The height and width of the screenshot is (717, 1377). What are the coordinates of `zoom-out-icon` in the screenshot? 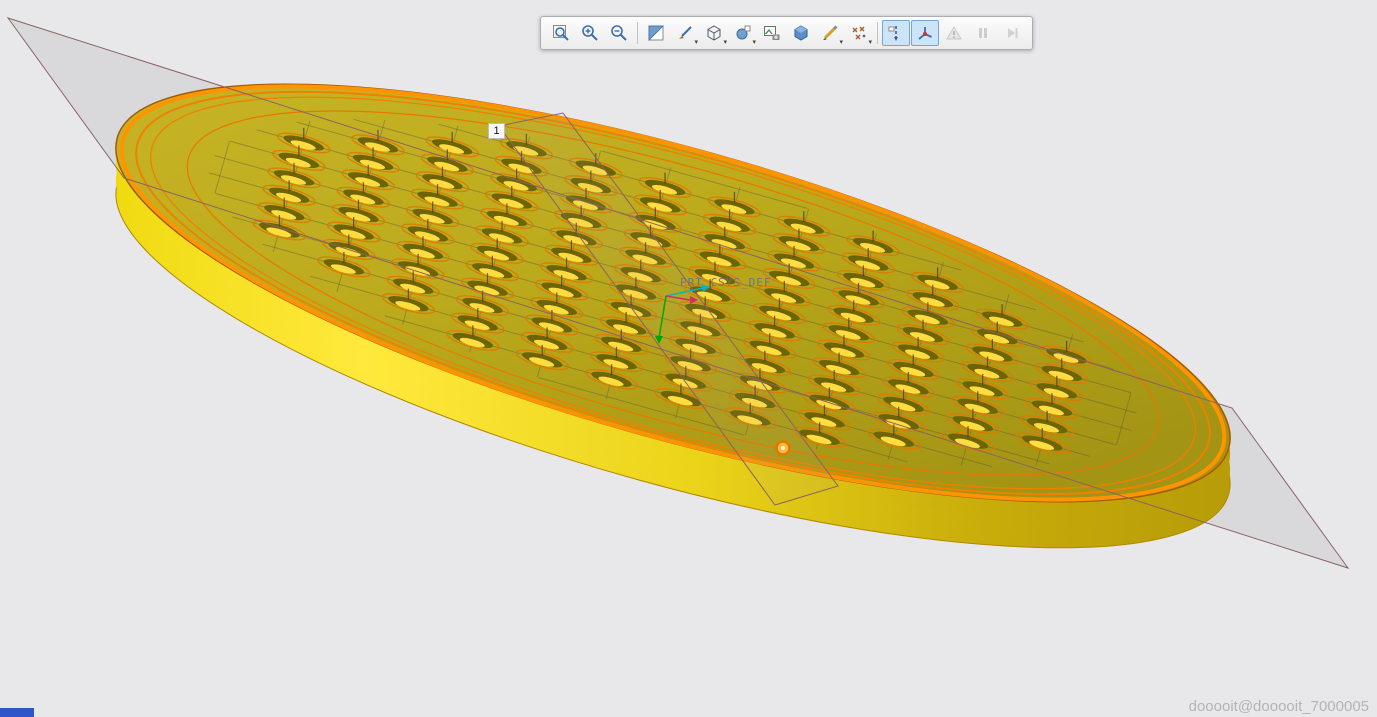 It's located at (619, 33).